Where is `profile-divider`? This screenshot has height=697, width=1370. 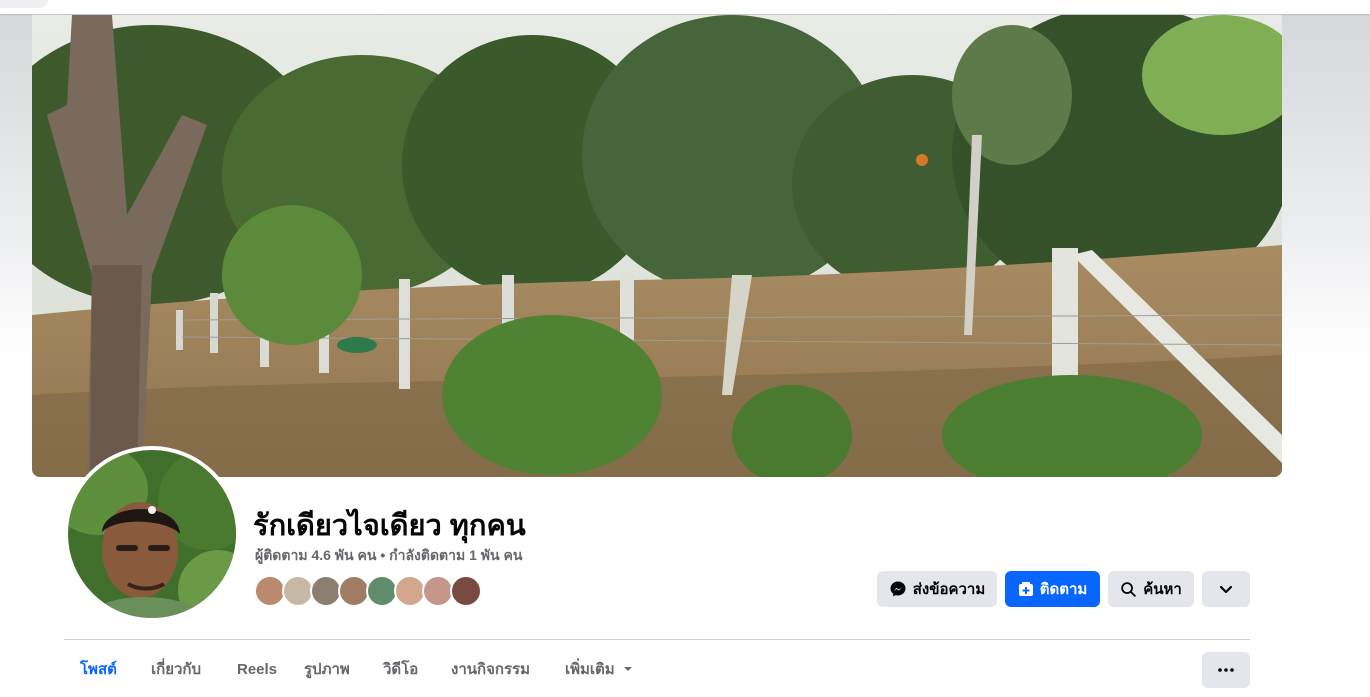
profile-divider is located at coordinates (657, 639).